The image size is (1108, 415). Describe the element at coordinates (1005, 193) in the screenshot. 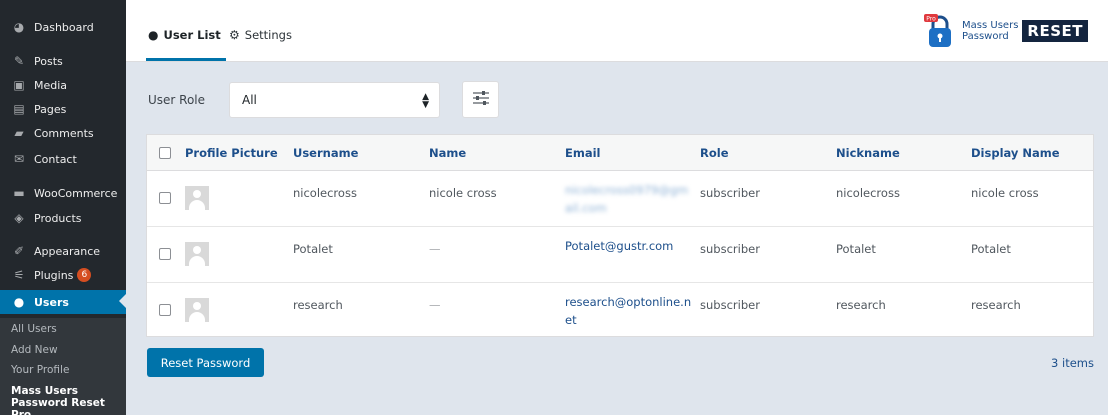

I see `cell-display-name: nicole cross` at that location.